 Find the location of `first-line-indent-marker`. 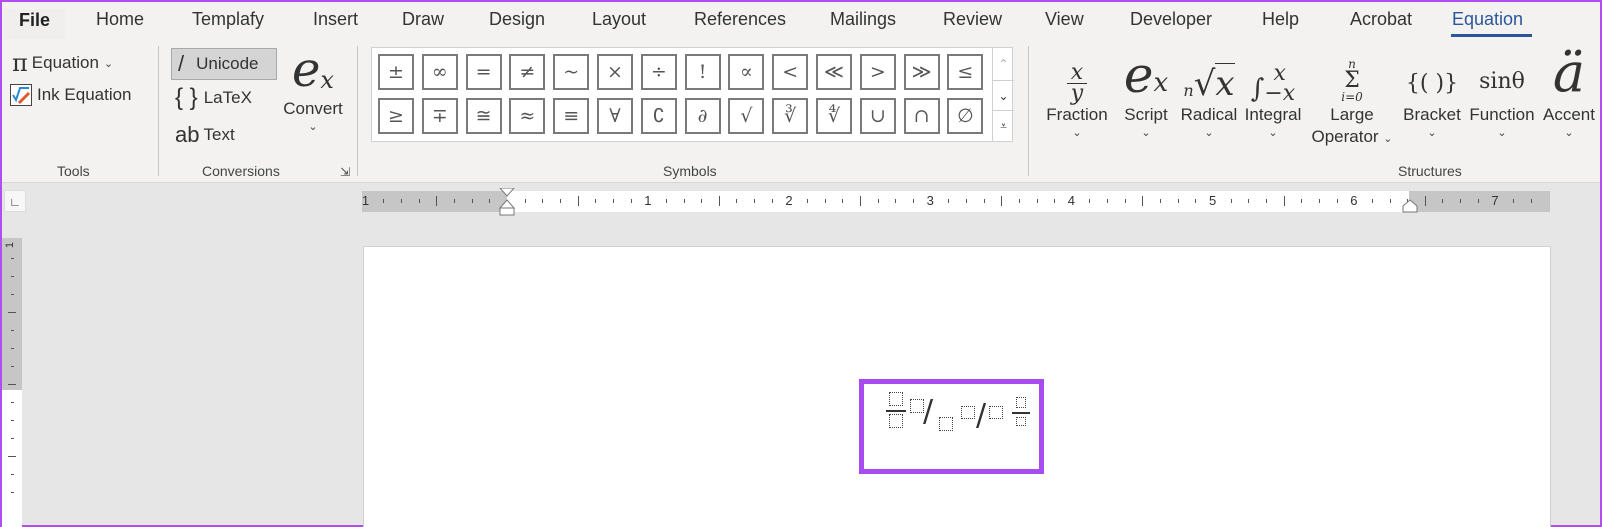

first-line-indent-marker is located at coordinates (507, 204).